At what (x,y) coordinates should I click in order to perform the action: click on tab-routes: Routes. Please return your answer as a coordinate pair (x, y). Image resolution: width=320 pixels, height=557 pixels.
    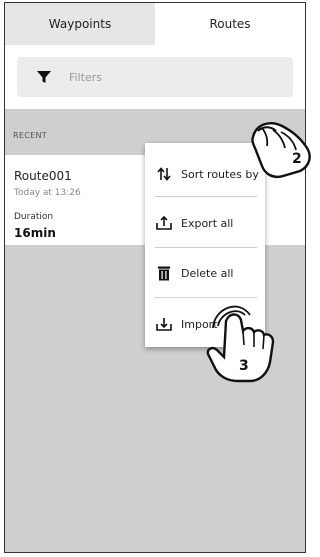
    Looking at the image, I should click on (230, 24).